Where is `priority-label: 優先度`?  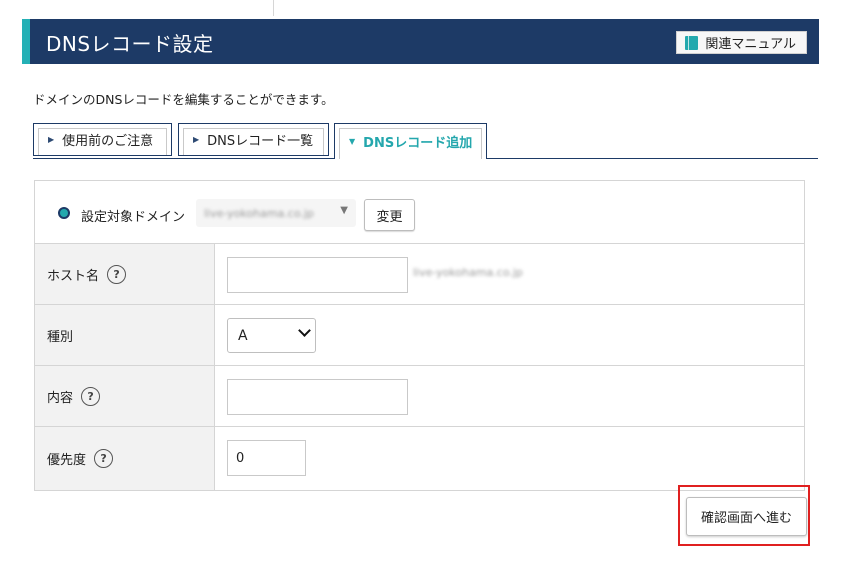 priority-label: 優先度 is located at coordinates (67, 460).